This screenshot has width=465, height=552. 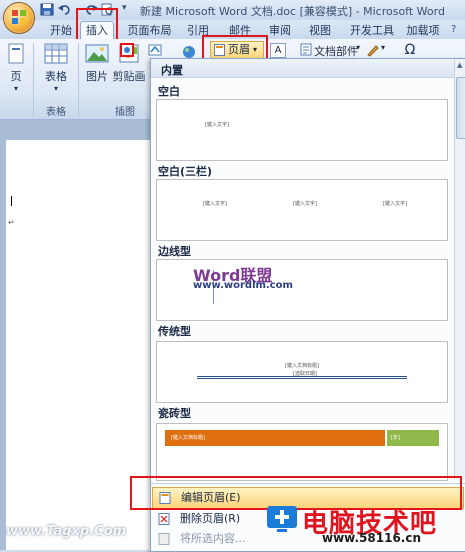 I want to click on docparts-icon, so click(x=306, y=49).